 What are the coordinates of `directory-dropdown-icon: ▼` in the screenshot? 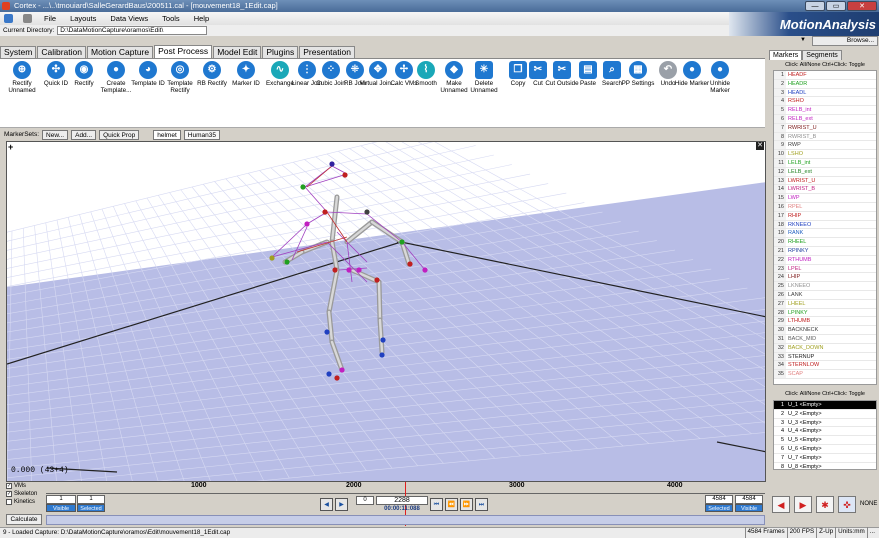 It's located at (803, 40).